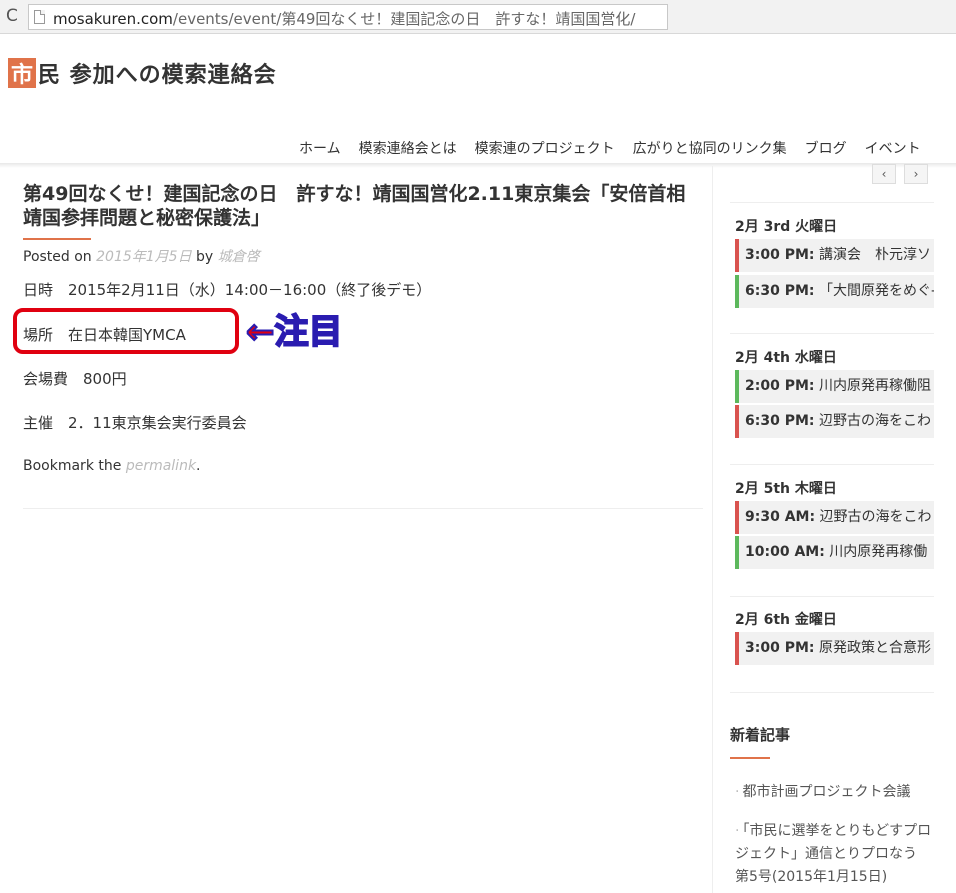  What do you see at coordinates (161, 466) in the screenshot?
I see `permalink-link: permalink` at bounding box center [161, 466].